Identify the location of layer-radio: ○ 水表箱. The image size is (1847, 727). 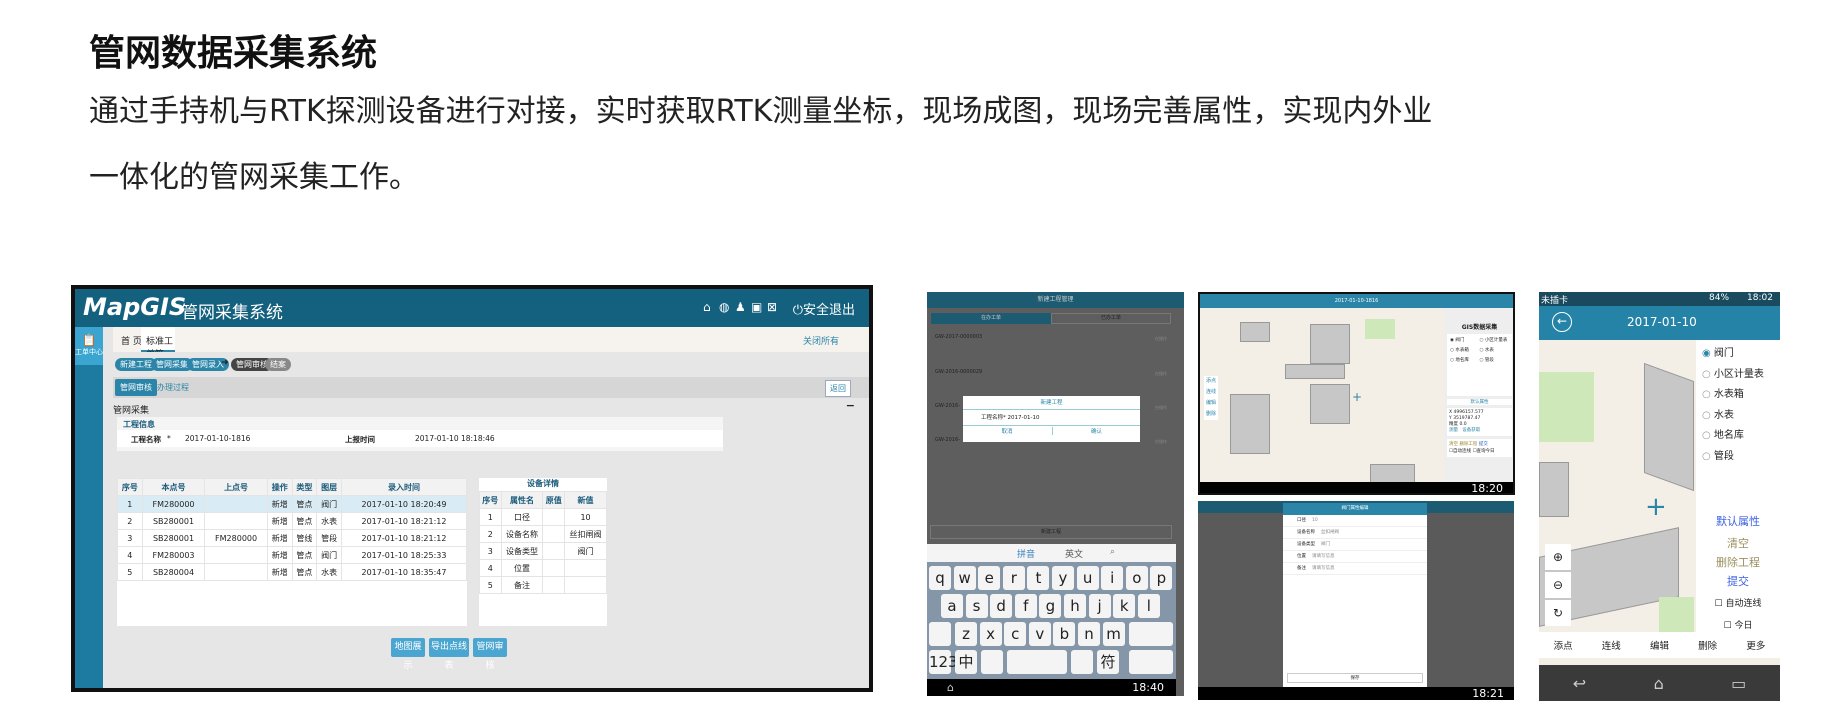
(1738, 395).